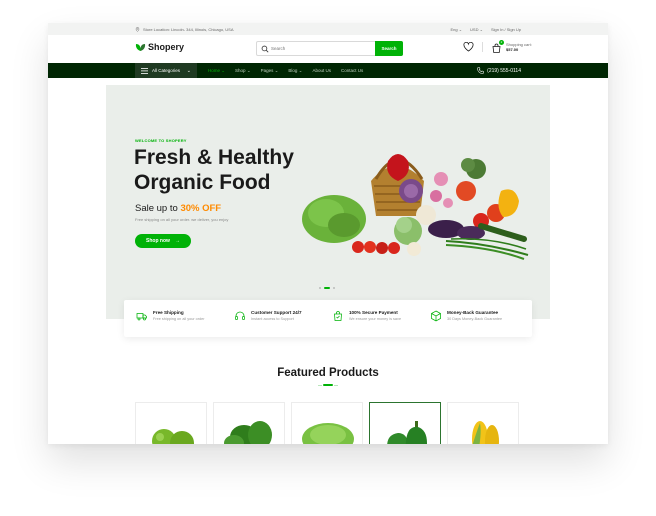  What do you see at coordinates (166, 47) in the screenshot?
I see `logo-text: Shopery` at bounding box center [166, 47].